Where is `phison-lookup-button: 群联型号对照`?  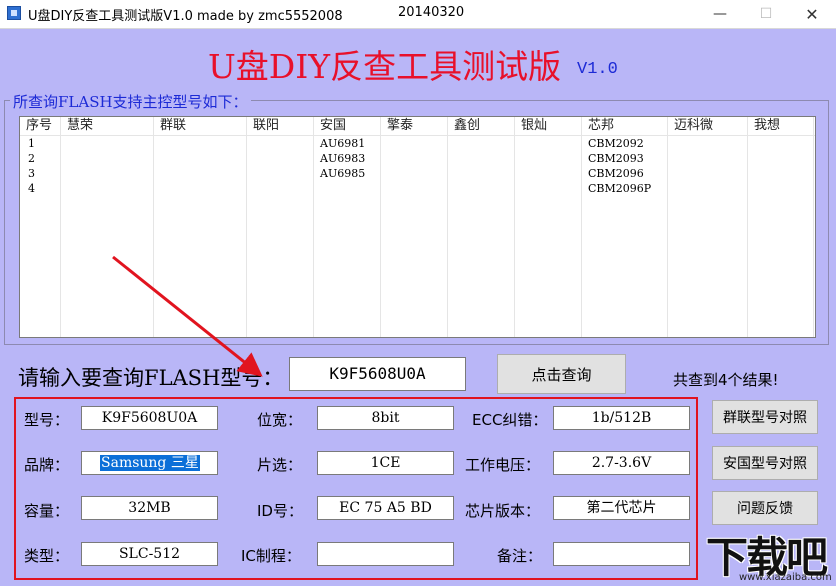 phison-lookup-button: 群联型号对照 is located at coordinates (765, 417).